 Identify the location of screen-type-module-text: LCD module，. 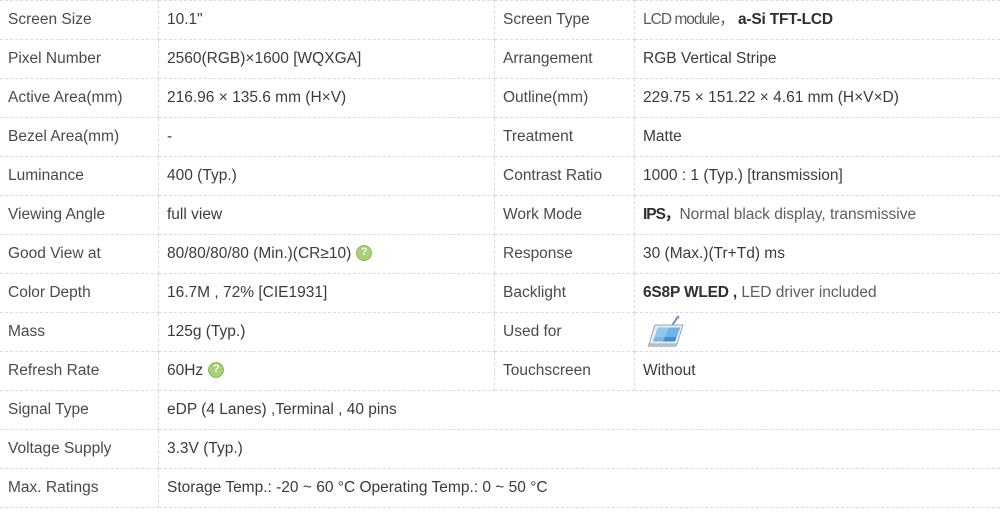
(689, 20).